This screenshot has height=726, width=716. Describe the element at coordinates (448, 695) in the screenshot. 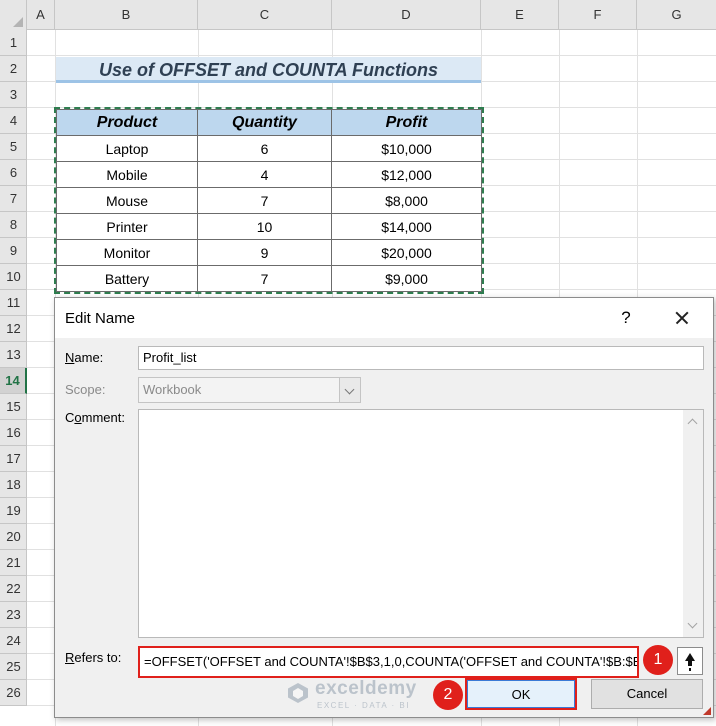

I see `step-2-badge: 2` at that location.